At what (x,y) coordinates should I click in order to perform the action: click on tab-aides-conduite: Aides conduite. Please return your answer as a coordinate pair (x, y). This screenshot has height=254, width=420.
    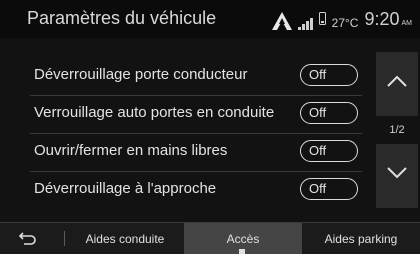
    Looking at the image, I should click on (125, 238).